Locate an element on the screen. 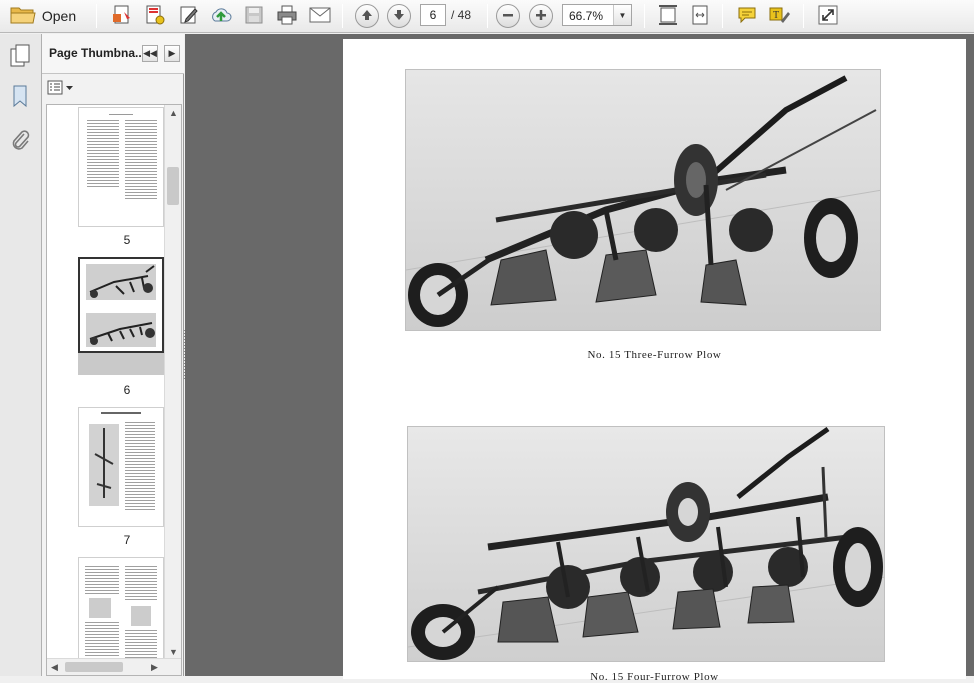  save-icon is located at coordinates (254, 16).